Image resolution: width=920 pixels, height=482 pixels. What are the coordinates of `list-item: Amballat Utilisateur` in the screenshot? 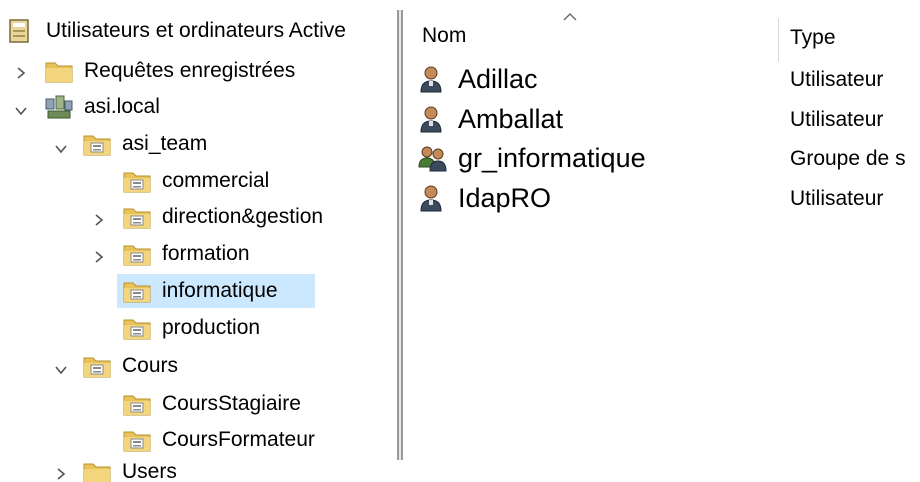 It's located at (669, 120).